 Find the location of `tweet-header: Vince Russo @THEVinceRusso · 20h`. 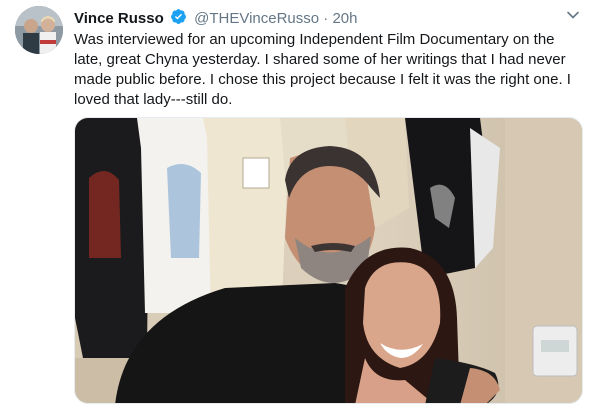

tweet-header: Vince Russo @THEVinceRusso · 20h is located at coordinates (215, 17).